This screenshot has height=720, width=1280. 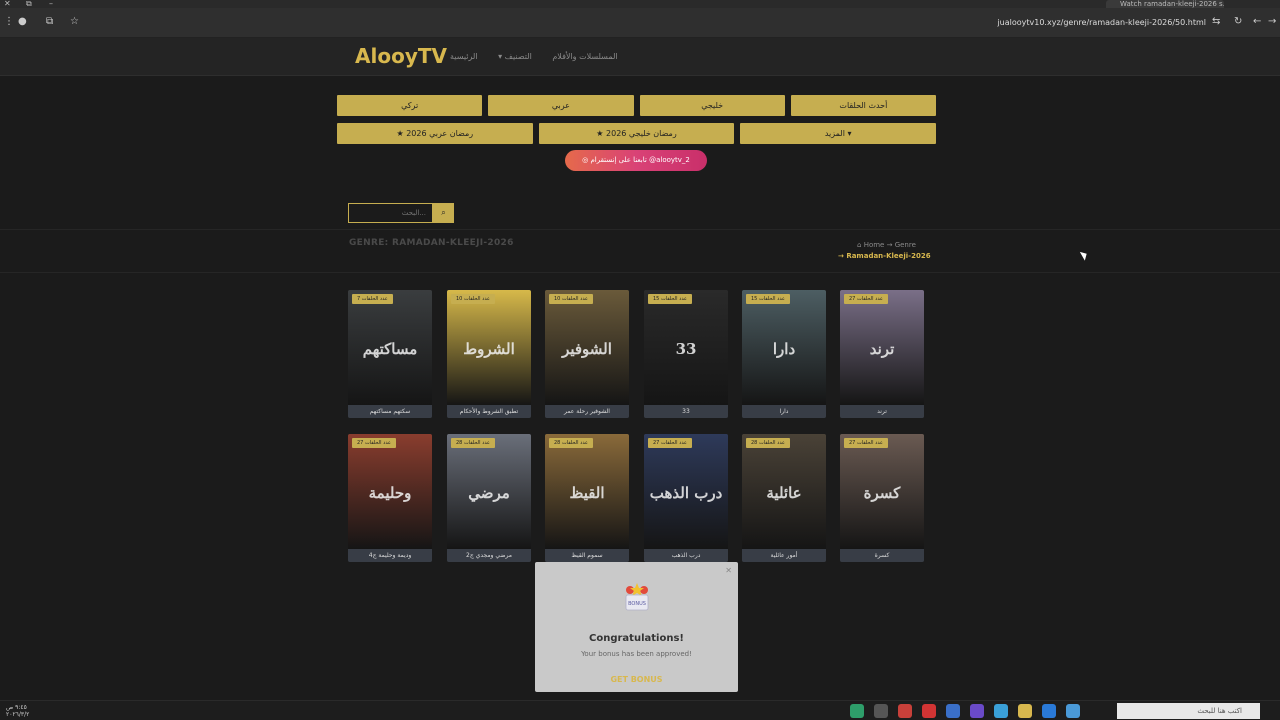 I want to click on series-poster: الشروط, so click(x=489, y=347).